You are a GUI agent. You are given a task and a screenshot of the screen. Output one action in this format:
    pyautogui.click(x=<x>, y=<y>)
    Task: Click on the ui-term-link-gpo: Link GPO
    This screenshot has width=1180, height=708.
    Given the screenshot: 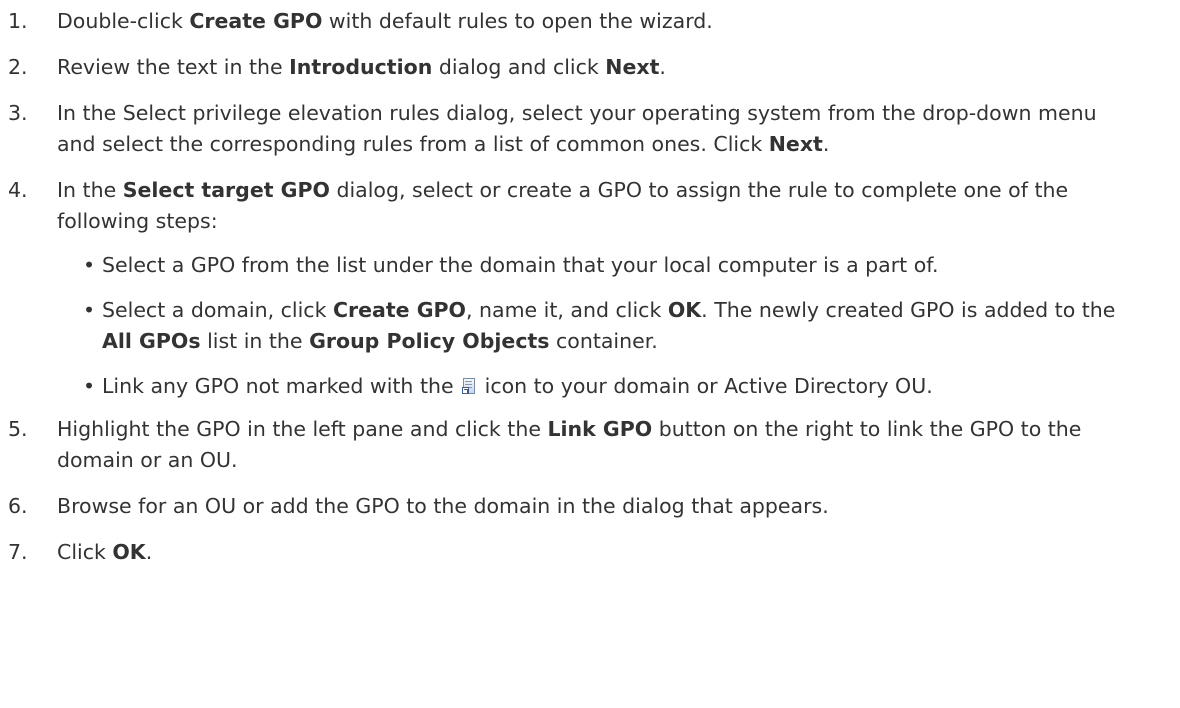 What is the action you would take?
    pyautogui.click(x=600, y=429)
    